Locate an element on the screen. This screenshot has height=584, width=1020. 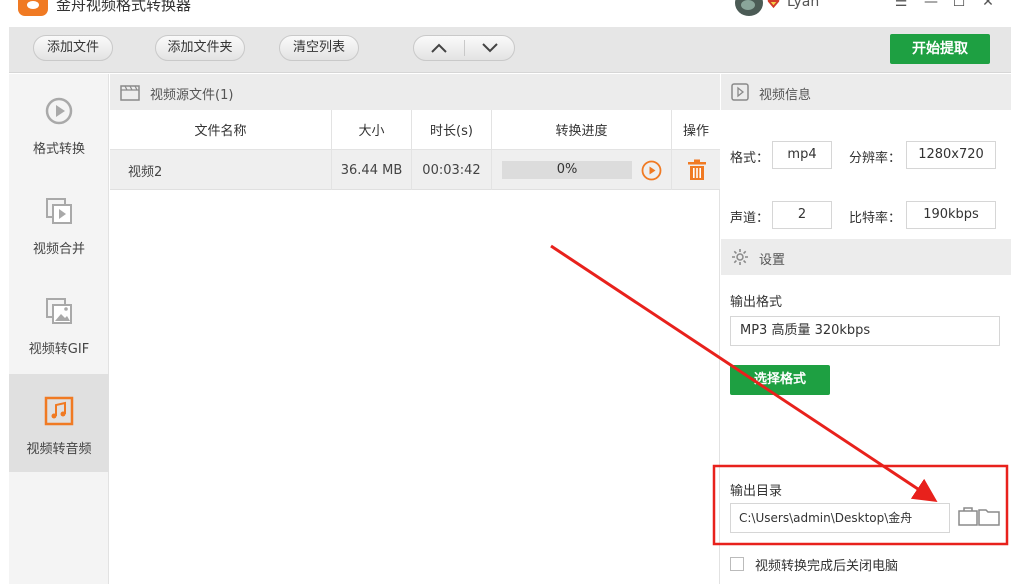
sidebar-item-label: 格式转换 is located at coordinates (58, 149).